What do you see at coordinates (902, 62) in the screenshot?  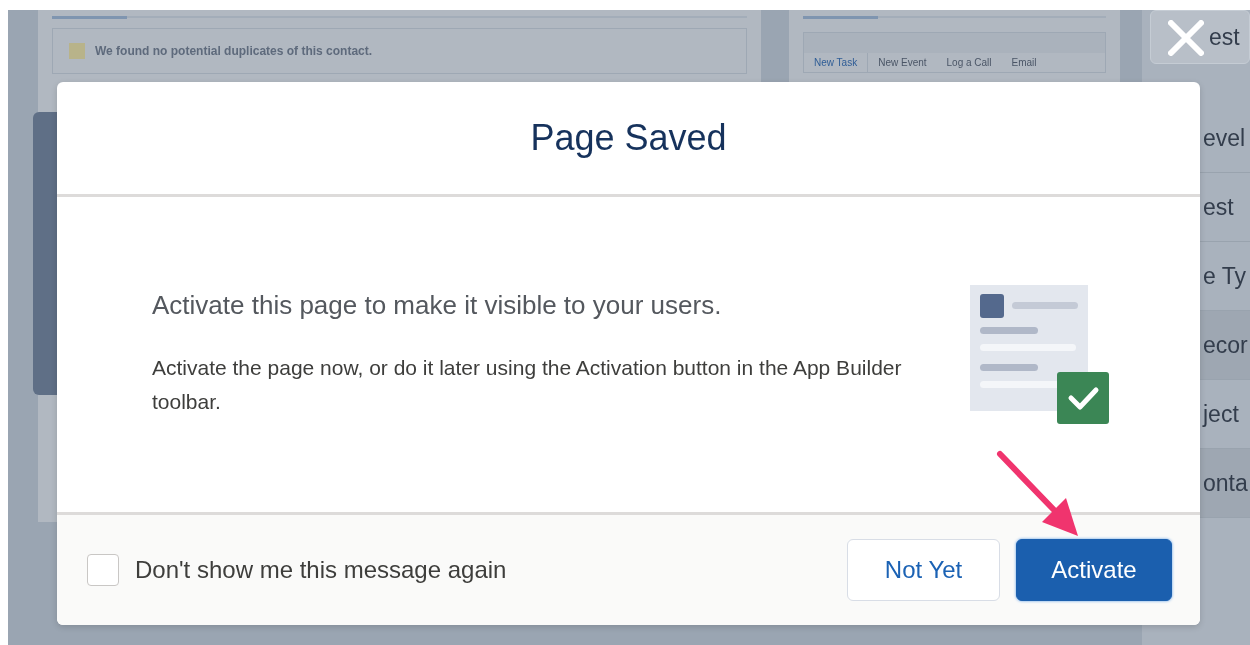 I see `activity-tab: New Event` at bounding box center [902, 62].